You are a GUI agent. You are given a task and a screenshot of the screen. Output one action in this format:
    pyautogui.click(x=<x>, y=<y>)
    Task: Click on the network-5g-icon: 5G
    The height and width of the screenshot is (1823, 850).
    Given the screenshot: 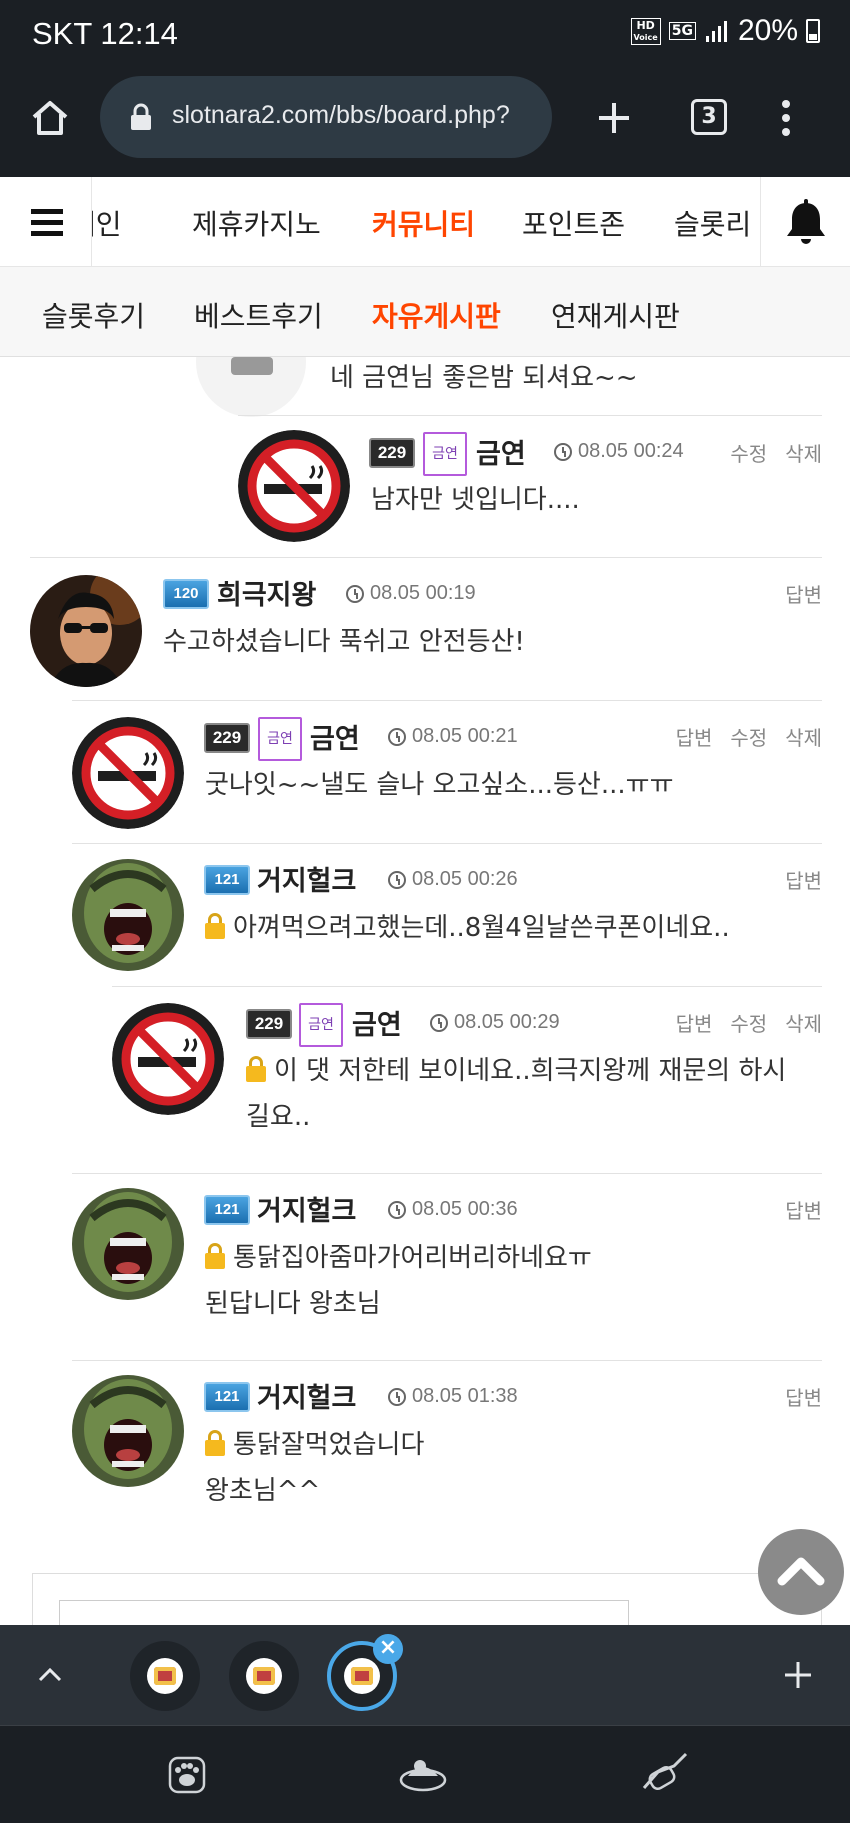 What is the action you would take?
    pyautogui.click(x=682, y=31)
    